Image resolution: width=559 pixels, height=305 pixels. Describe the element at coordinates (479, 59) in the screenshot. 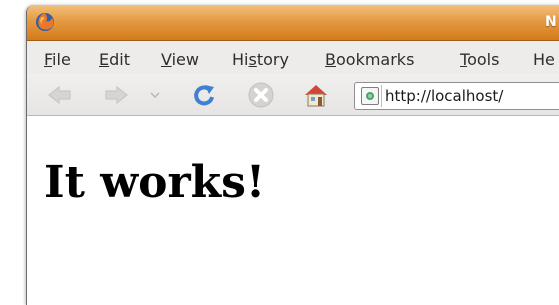

I see `menu-tools: Tools` at that location.